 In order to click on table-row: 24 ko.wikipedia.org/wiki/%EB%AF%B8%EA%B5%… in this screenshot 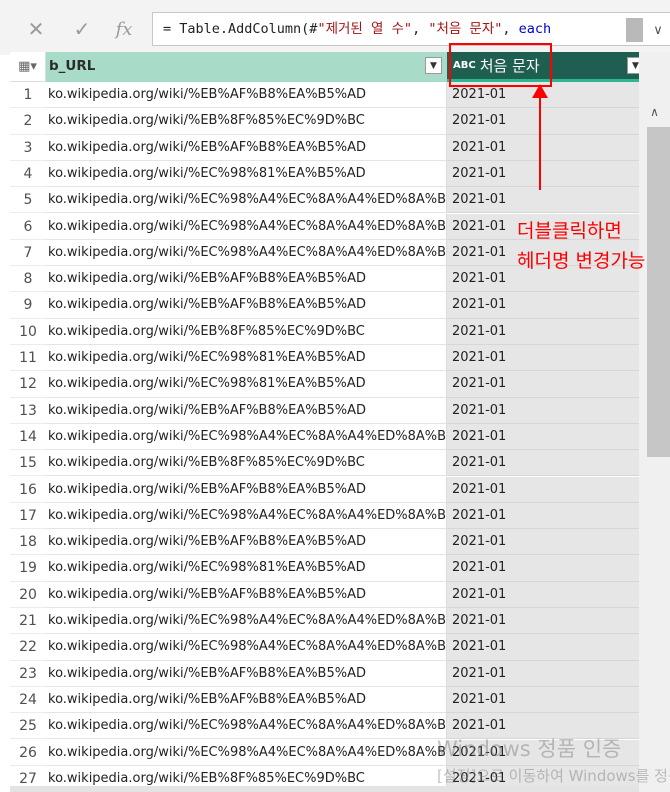, I will do `click(329, 700)`.